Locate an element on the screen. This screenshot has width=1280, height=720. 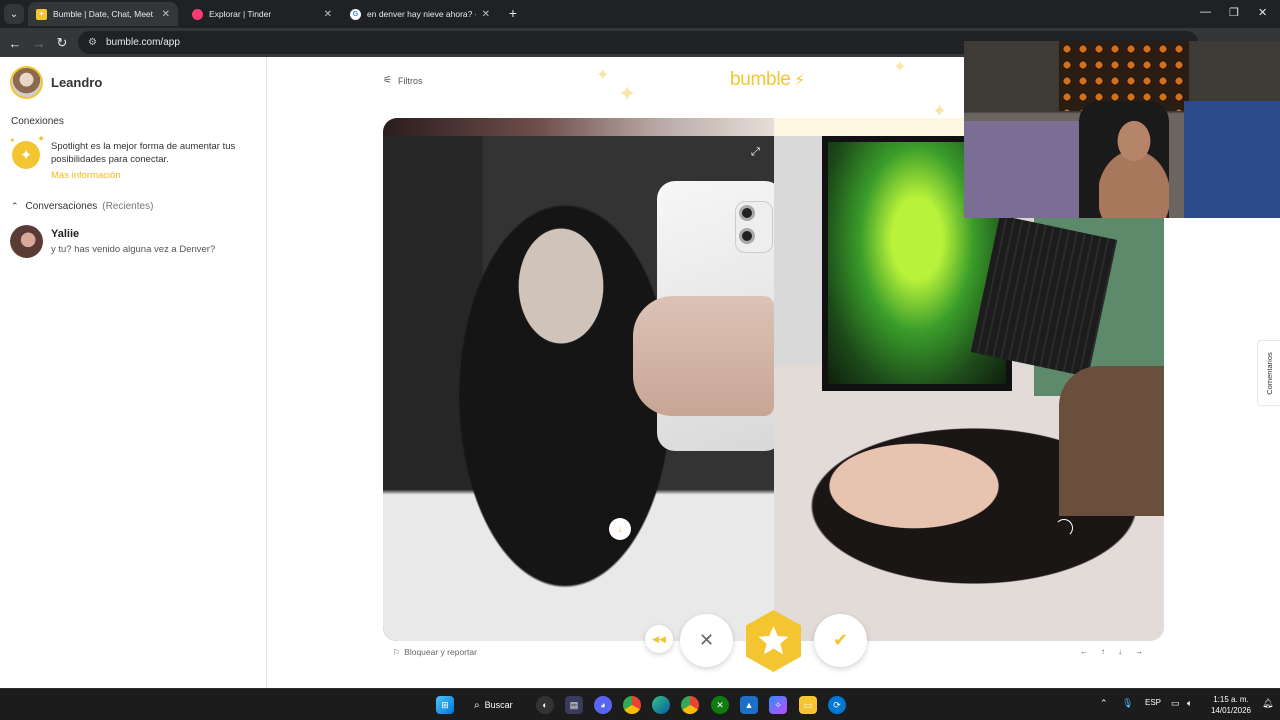
copilot-icon: ◐ is located at coordinates (545, 705).